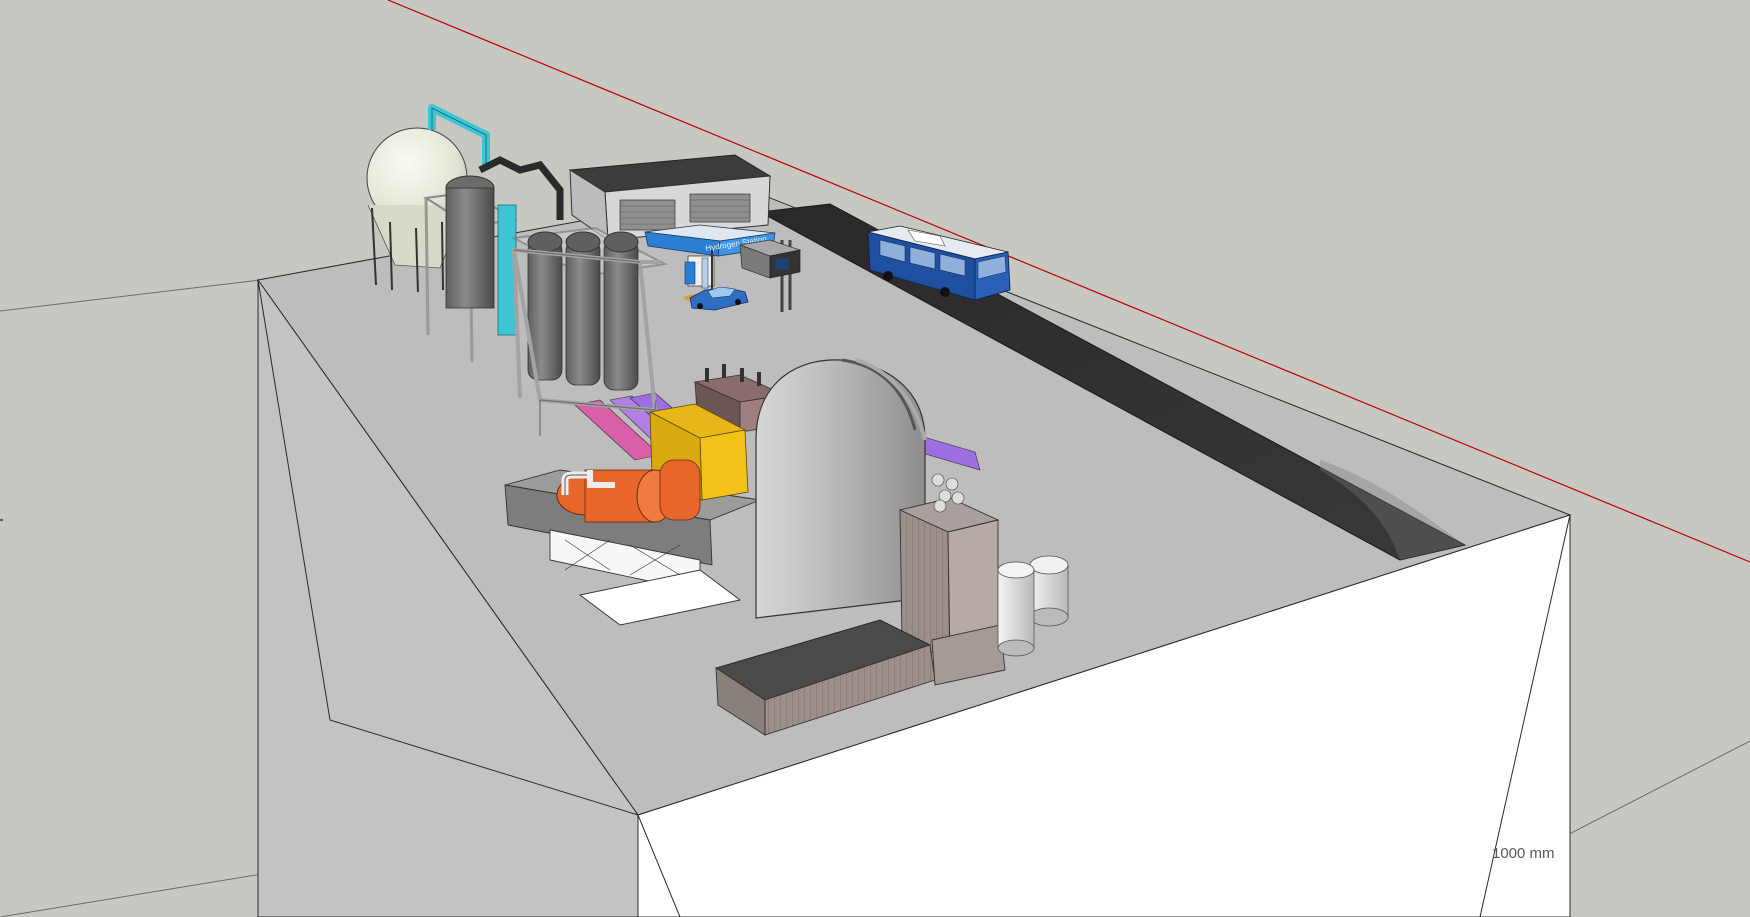 The height and width of the screenshot is (917, 1750). I want to click on reactor-containment-dome, so click(841, 488).